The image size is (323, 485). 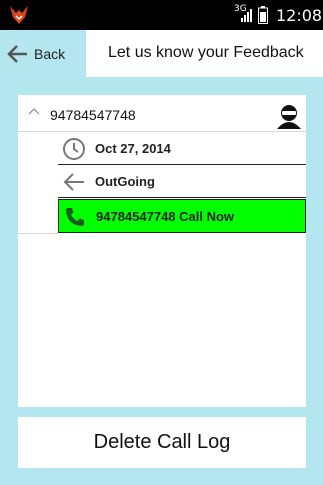 I want to click on call-now-label: 94784547748 Call Now, so click(x=165, y=216).